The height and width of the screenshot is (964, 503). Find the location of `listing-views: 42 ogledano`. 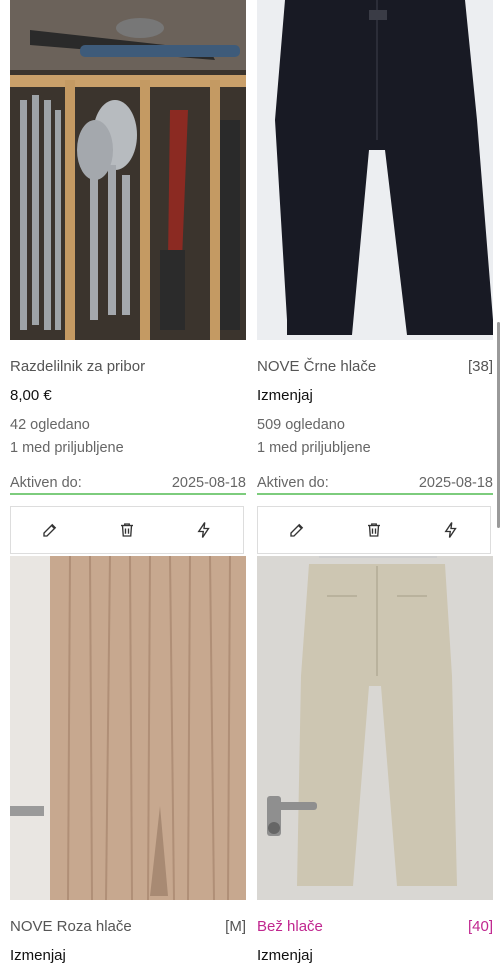

listing-views: 42 ogledano is located at coordinates (50, 425).